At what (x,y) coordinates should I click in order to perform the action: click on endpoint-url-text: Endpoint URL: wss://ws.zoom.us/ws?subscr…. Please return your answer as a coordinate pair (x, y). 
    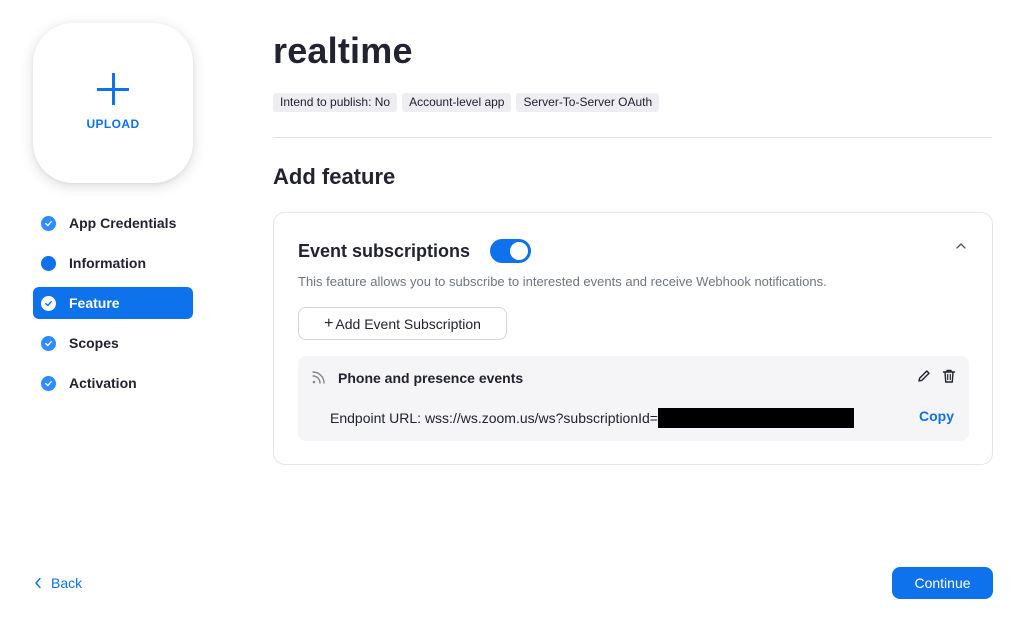
    Looking at the image, I should click on (494, 418).